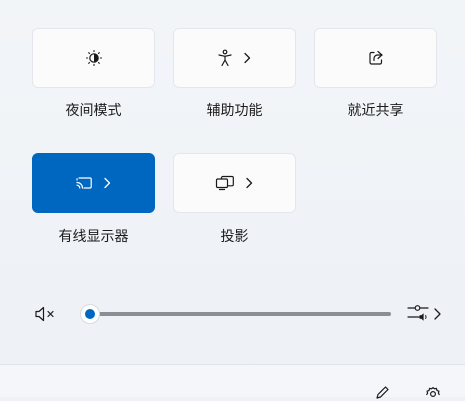 Image resolution: width=465 pixels, height=401 pixels. I want to click on settings-icon, so click(433, 393).